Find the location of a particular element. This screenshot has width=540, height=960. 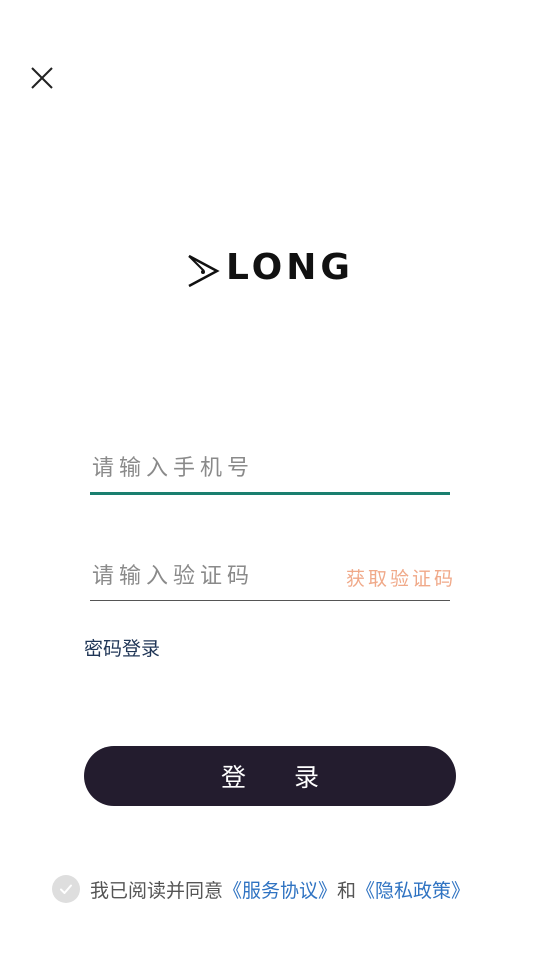

privacy-policy-link: 《隐私政策》 is located at coordinates (413, 889).